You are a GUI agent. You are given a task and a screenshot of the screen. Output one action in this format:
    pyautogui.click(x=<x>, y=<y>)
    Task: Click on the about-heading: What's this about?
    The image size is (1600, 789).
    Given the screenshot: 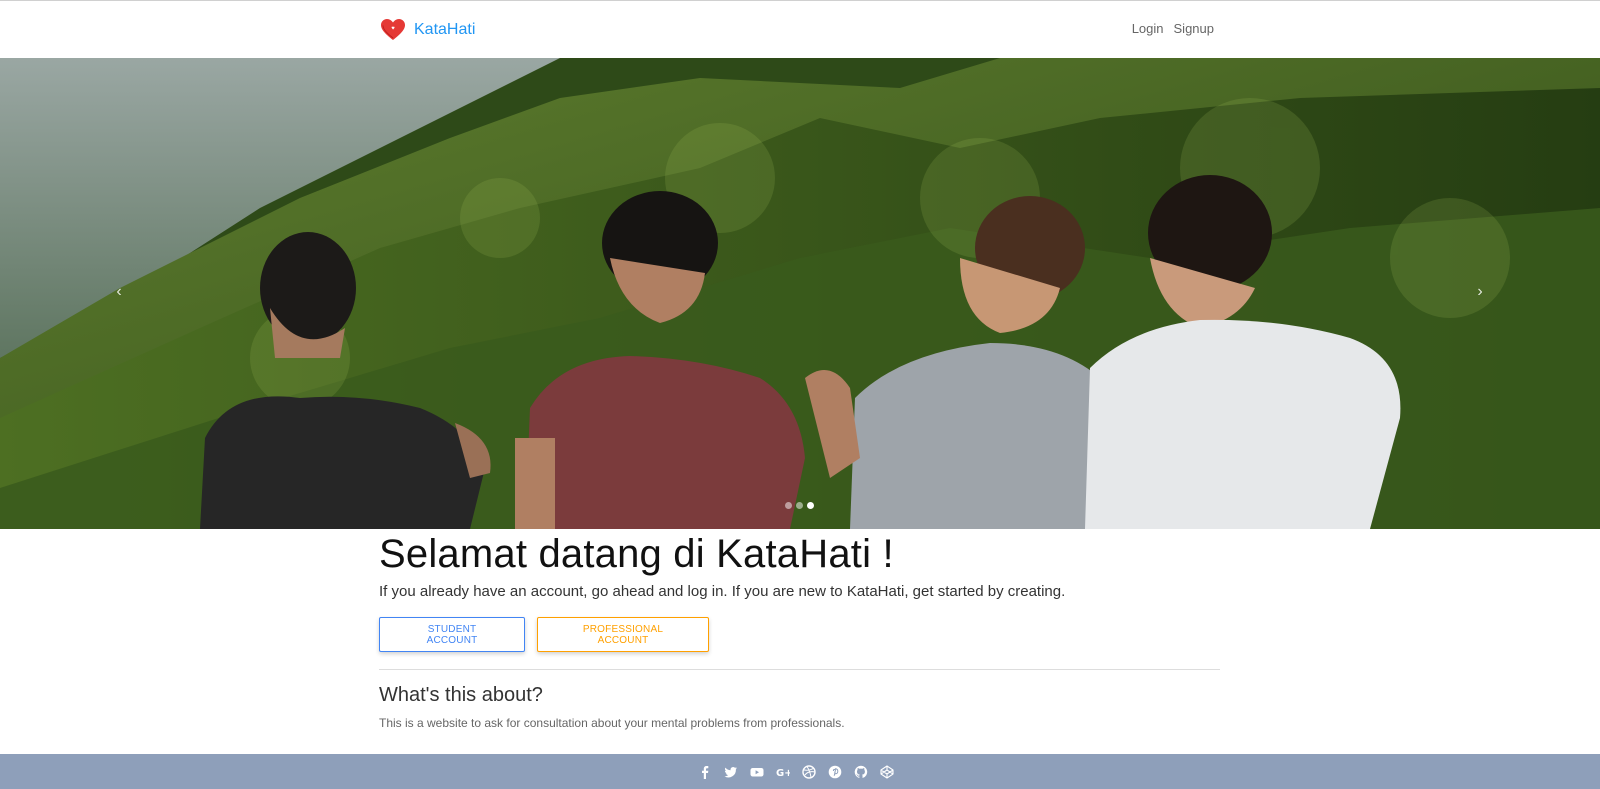 What is the action you would take?
    pyautogui.click(x=461, y=695)
    